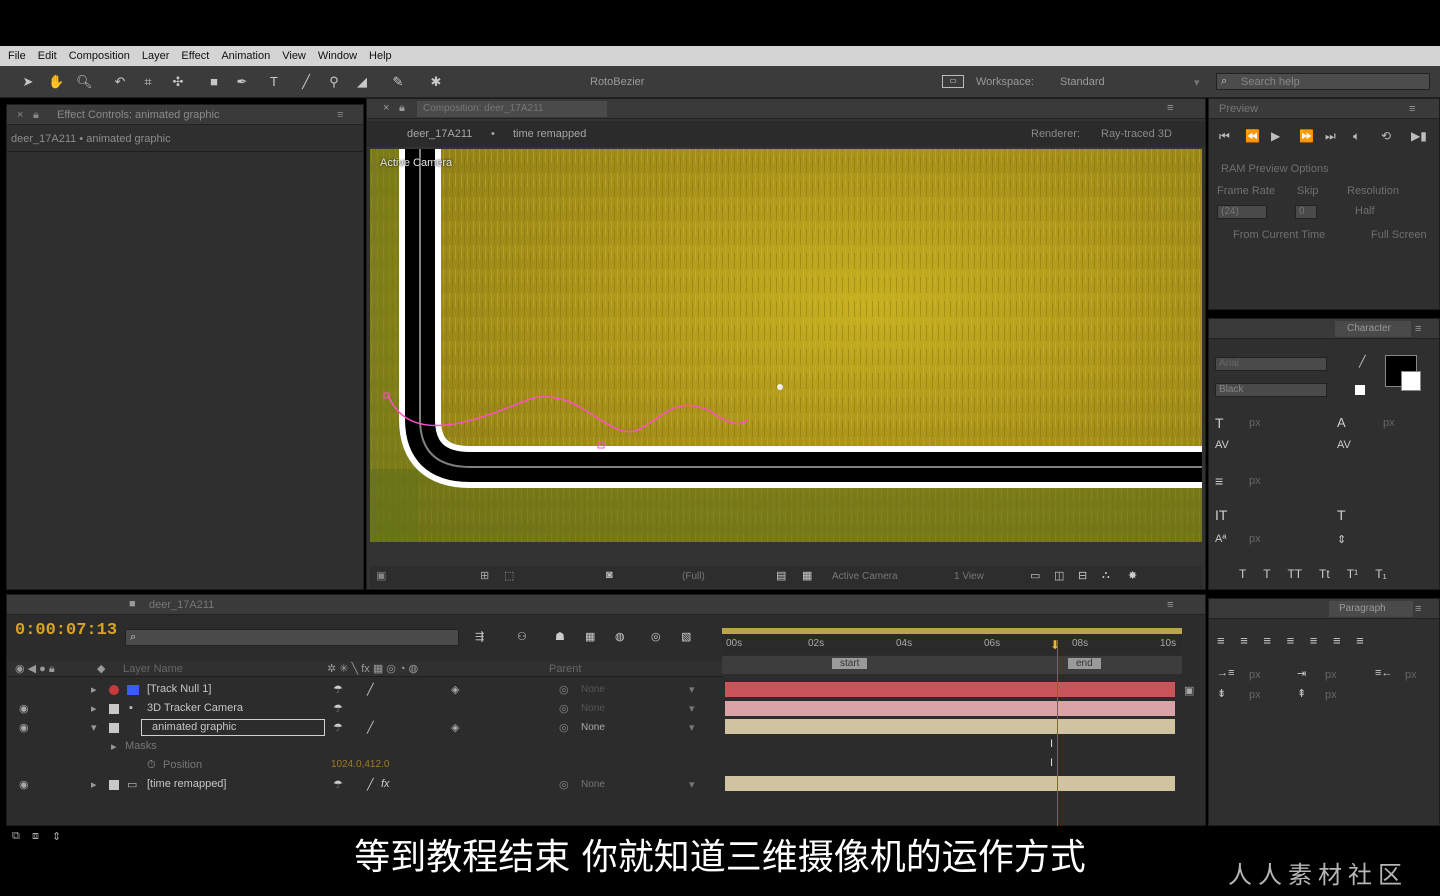  I want to click on timeline-search-input: ⌕, so click(292, 637).